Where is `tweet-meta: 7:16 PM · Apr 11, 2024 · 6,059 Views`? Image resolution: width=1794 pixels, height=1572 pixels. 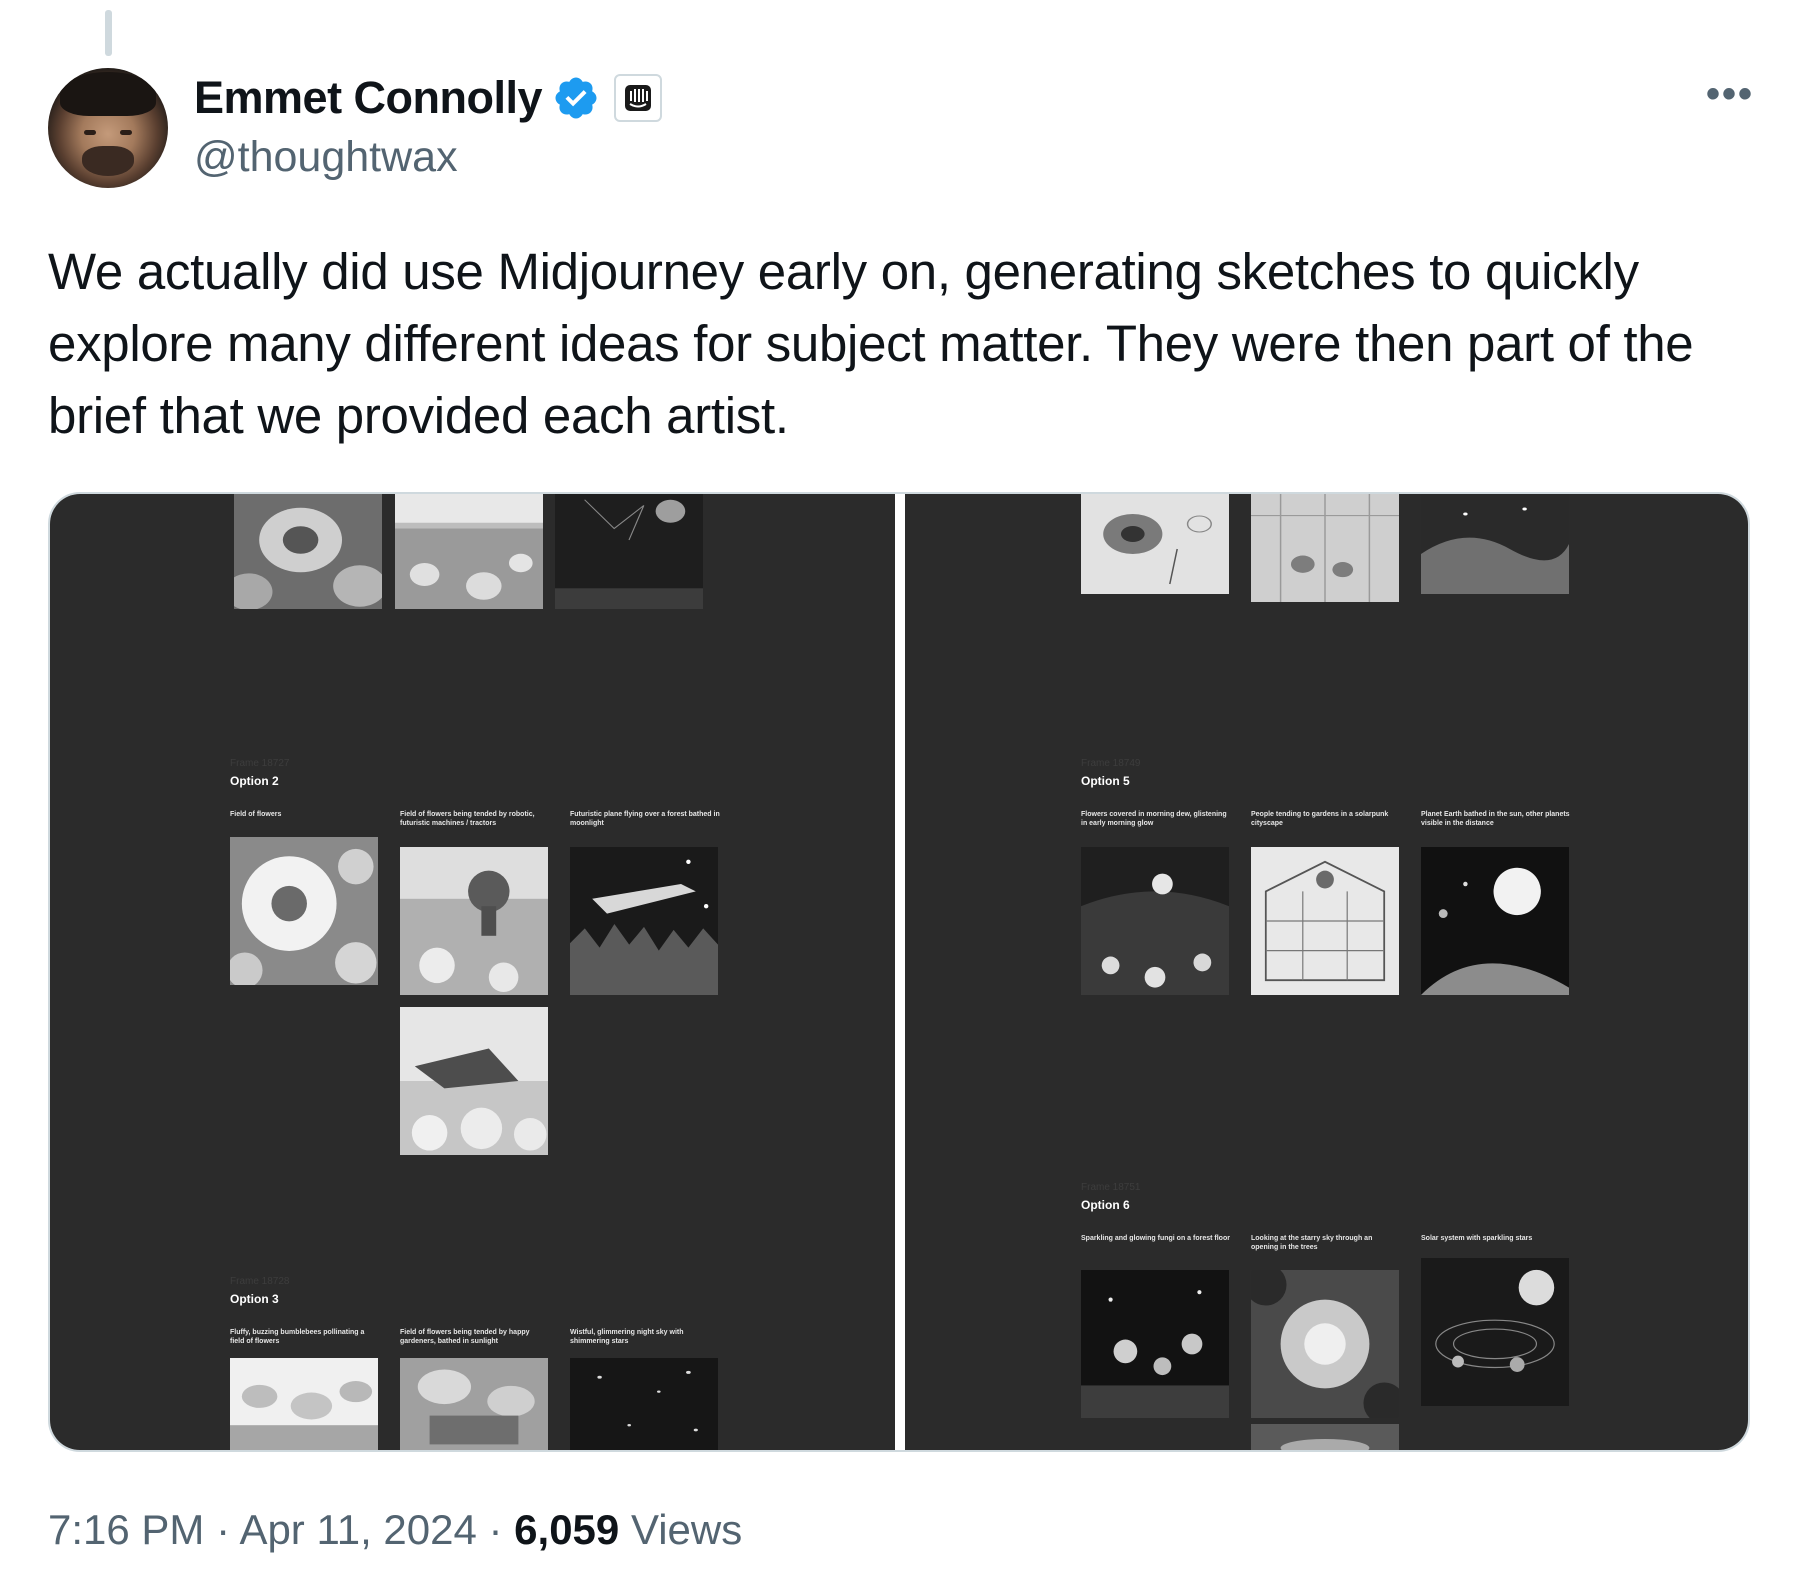
tweet-meta: 7:16 PM · Apr 11, 2024 · 6,059 Views is located at coordinates (395, 1530).